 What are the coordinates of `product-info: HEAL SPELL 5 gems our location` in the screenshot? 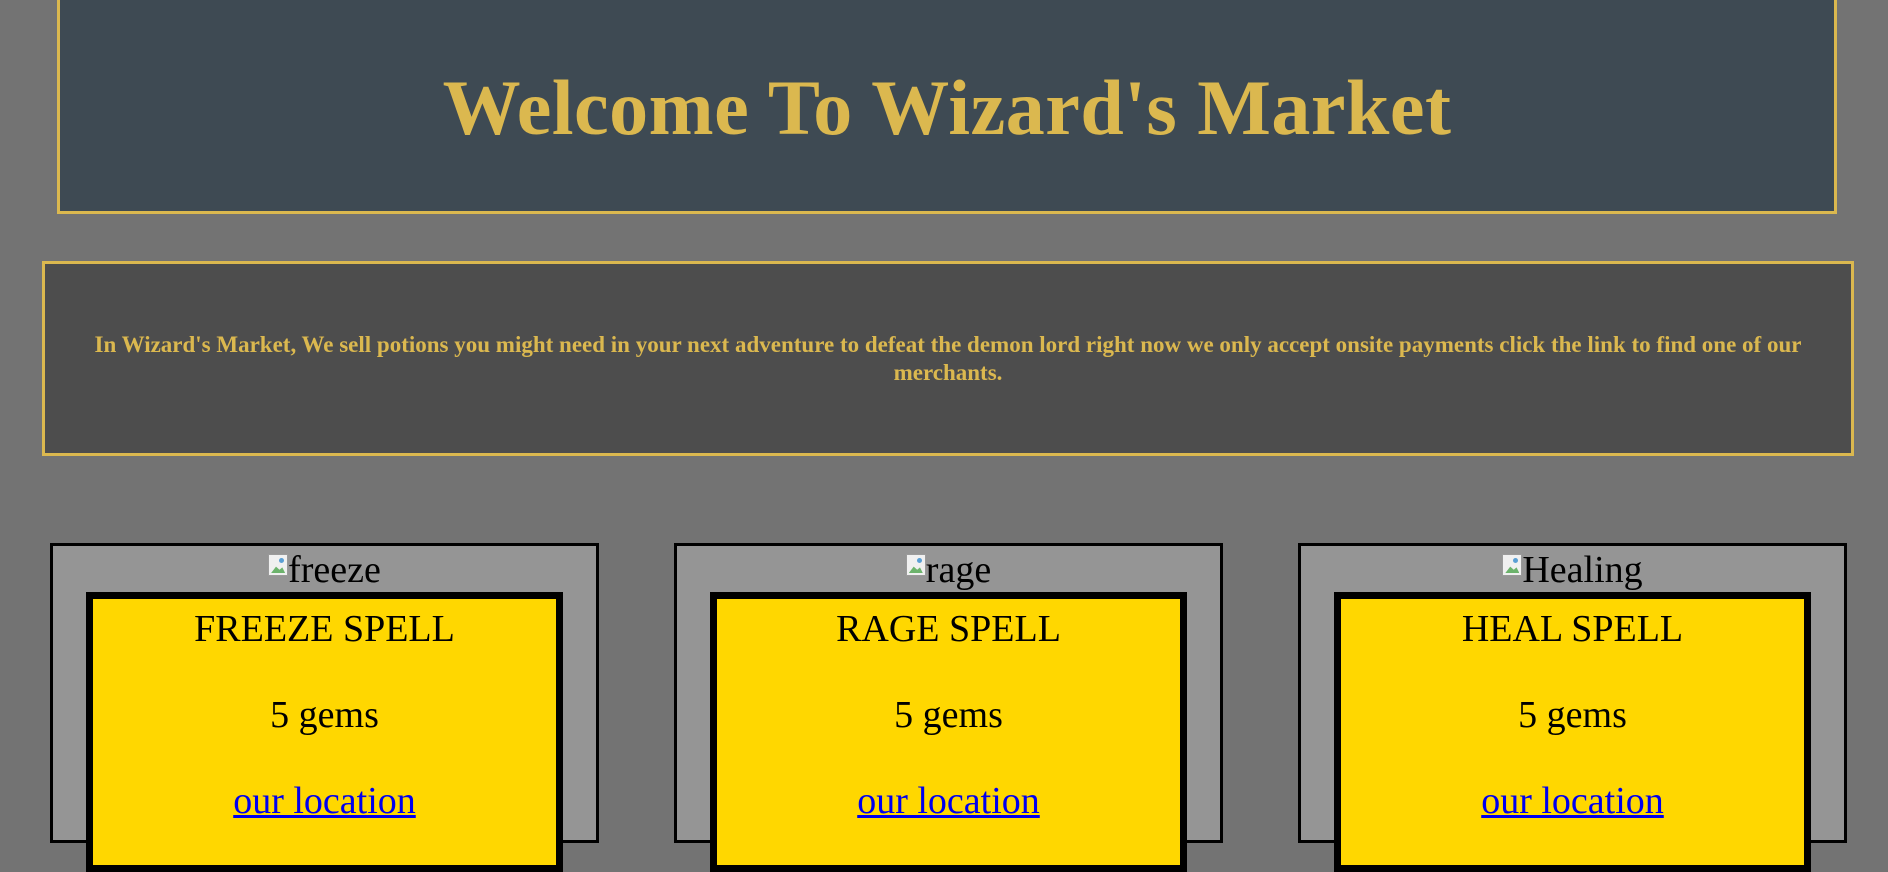 It's located at (1572, 732).